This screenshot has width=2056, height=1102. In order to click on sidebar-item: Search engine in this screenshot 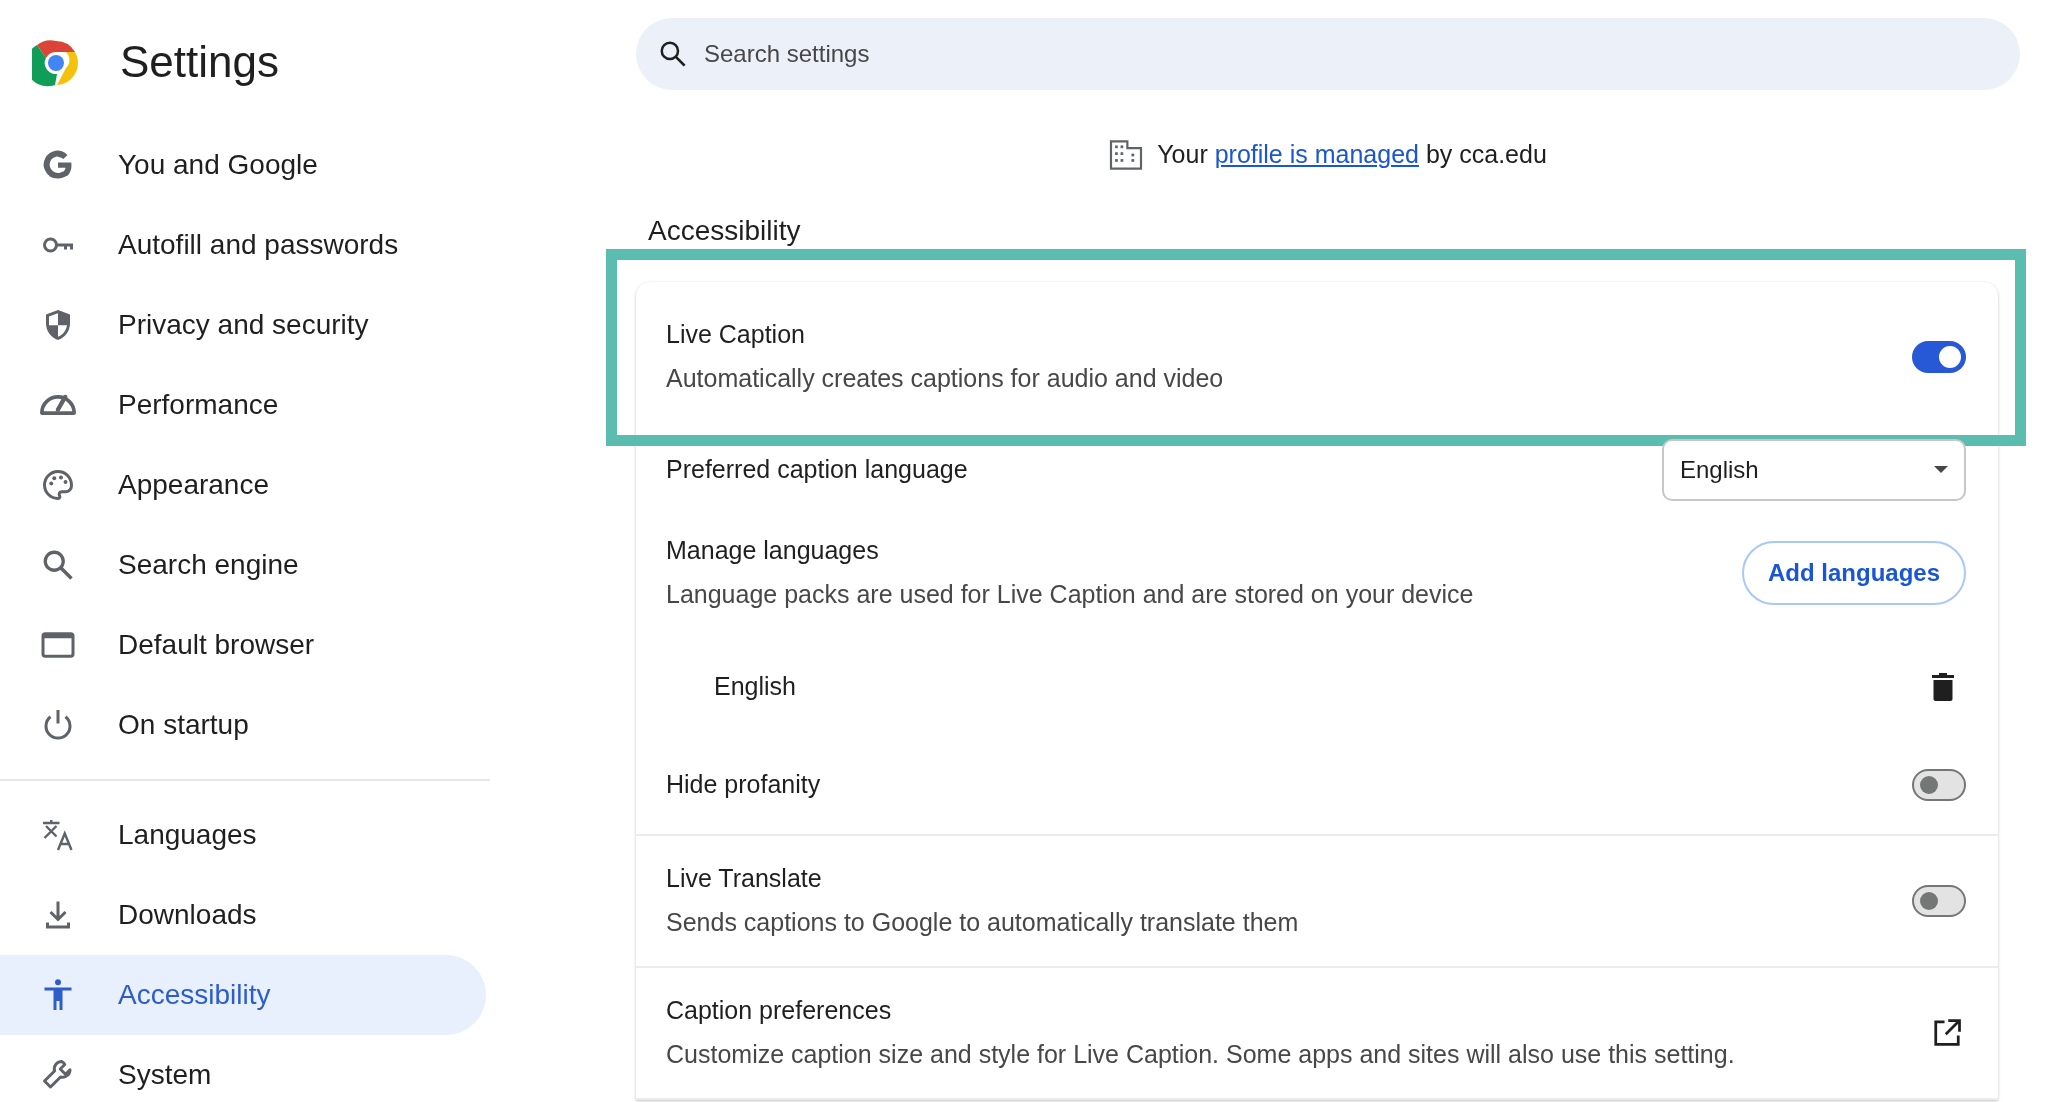, I will do `click(243, 565)`.